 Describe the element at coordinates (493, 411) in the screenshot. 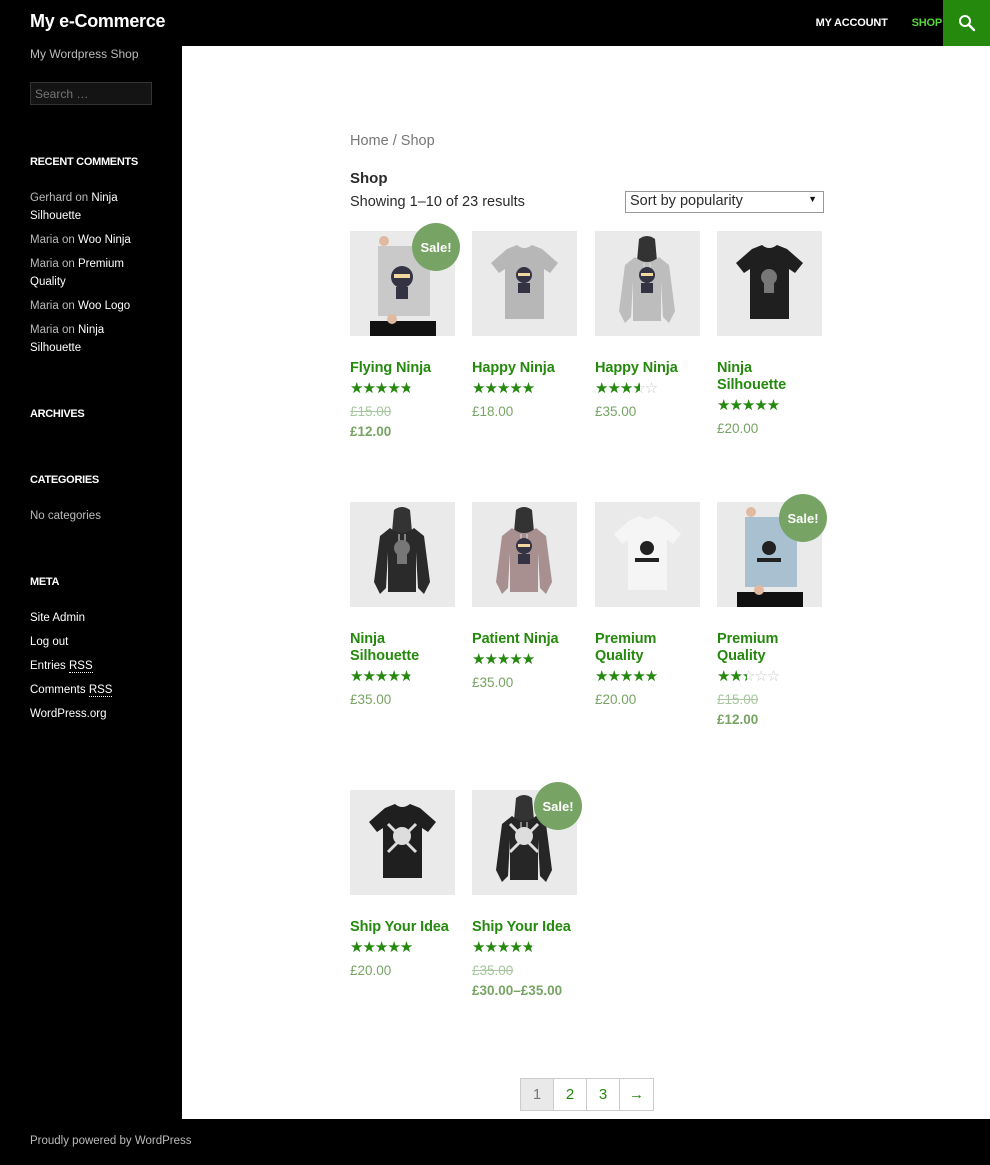

I see `current-price: £18.00` at that location.